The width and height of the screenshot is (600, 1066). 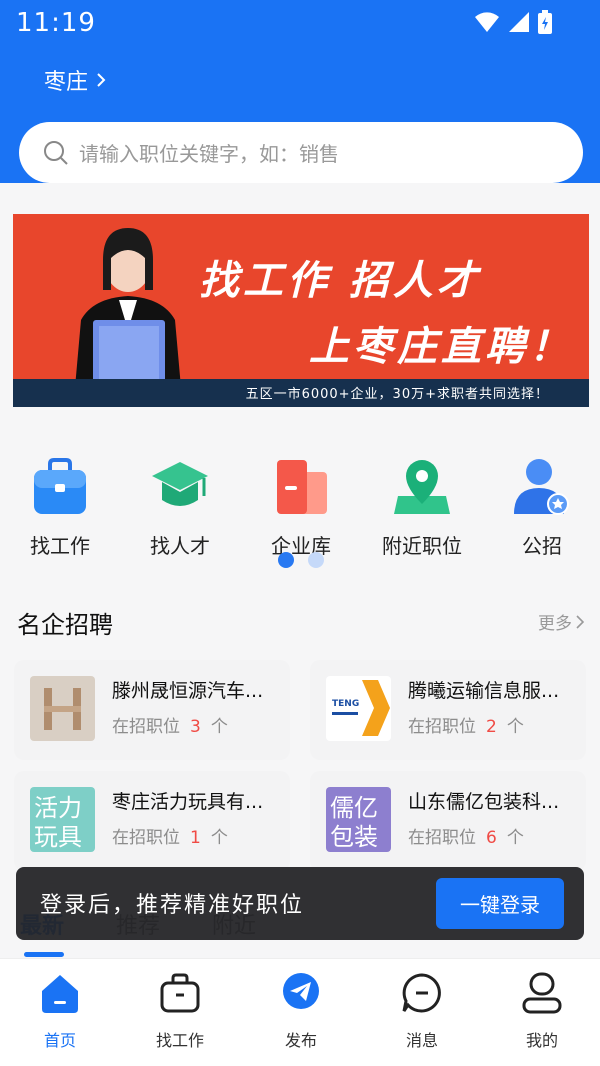 What do you see at coordinates (542, 546) in the screenshot?
I see `quick-label: 公招` at bounding box center [542, 546].